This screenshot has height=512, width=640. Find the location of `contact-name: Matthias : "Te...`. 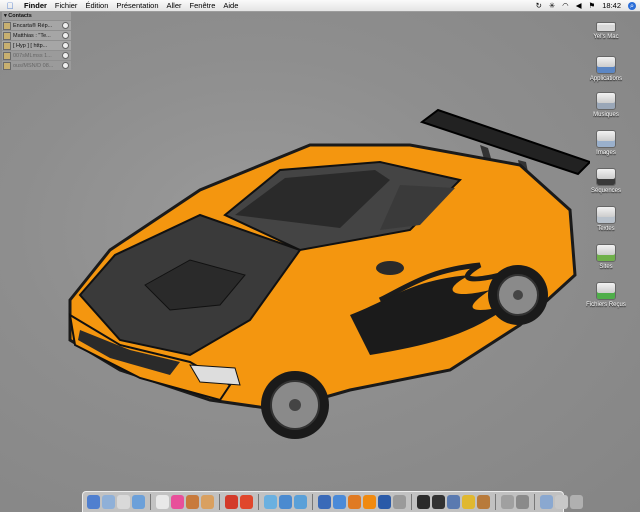

contact-name: Matthias : "Te... is located at coordinates (32, 35).